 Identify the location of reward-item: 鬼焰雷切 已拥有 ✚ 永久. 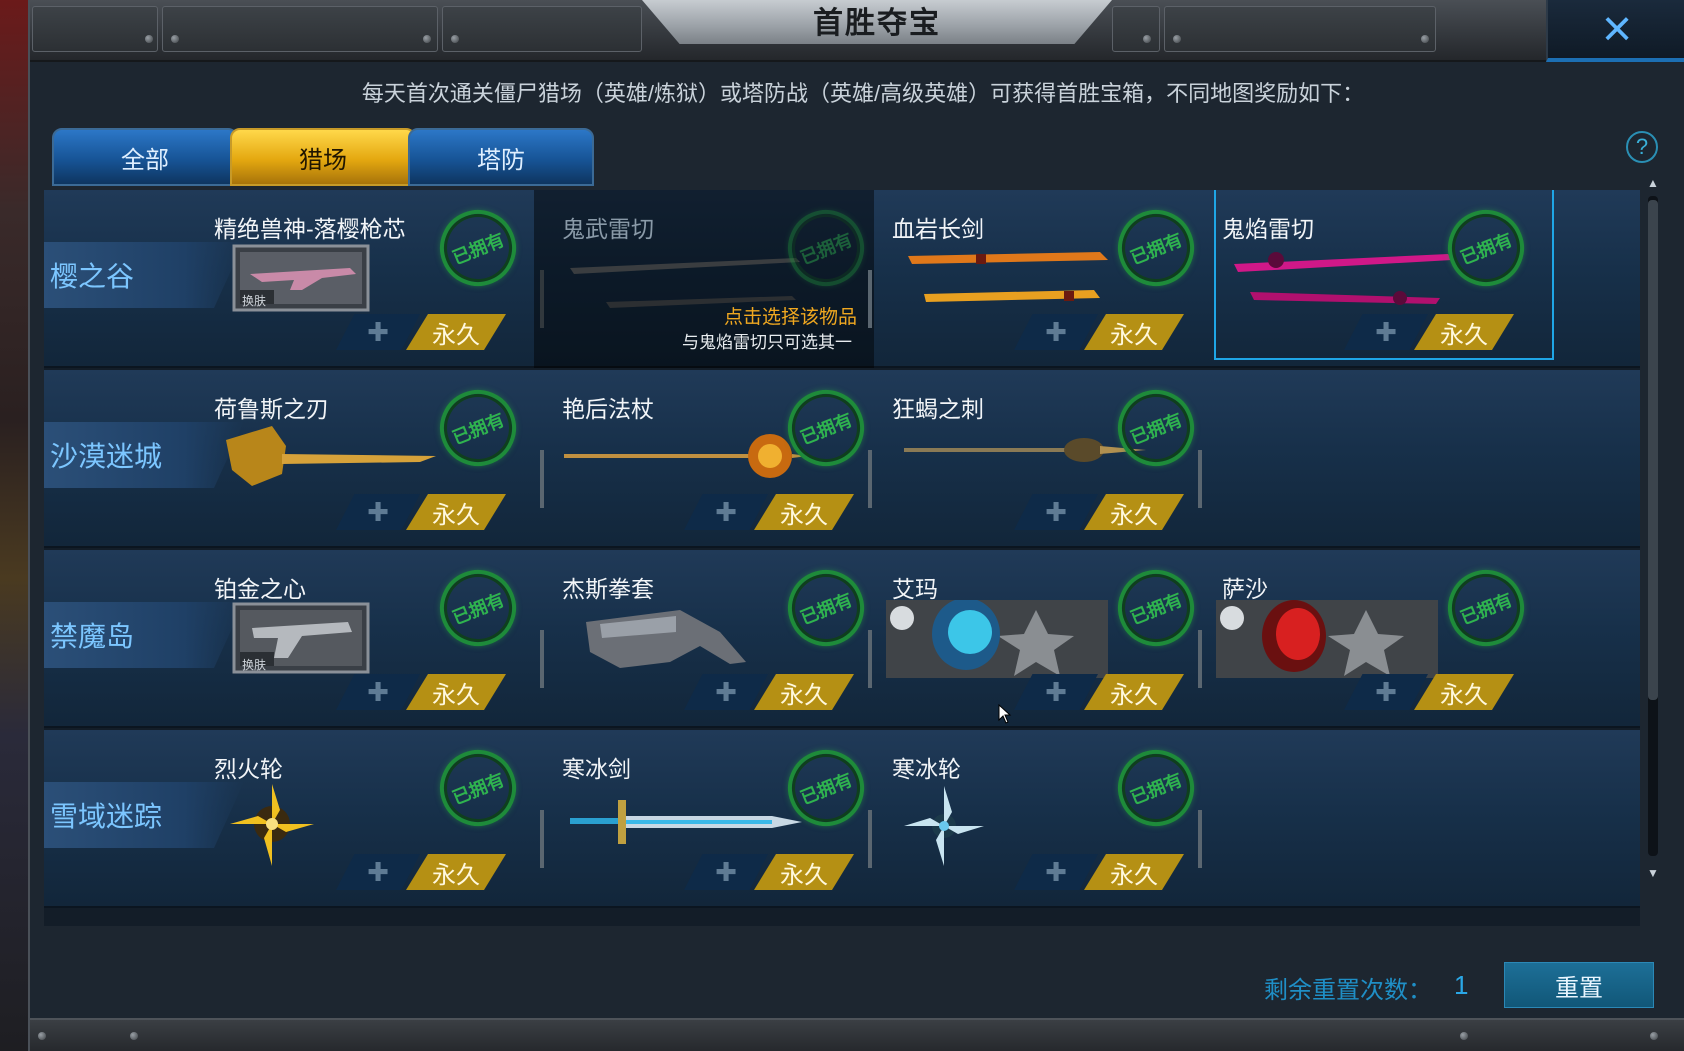
(1385, 279).